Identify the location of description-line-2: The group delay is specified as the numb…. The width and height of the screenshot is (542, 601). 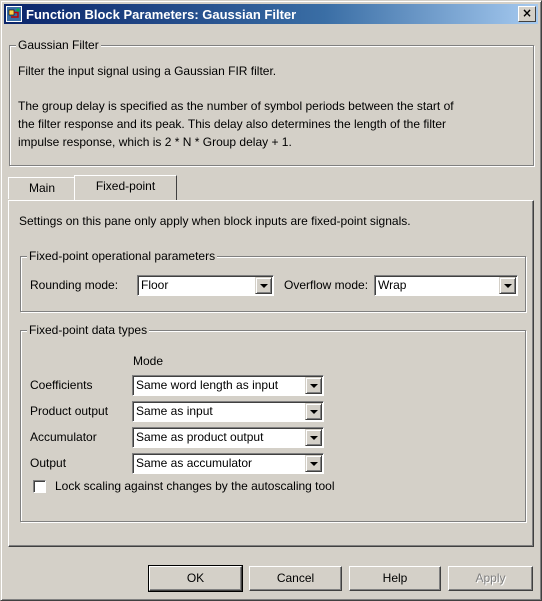
(236, 106).